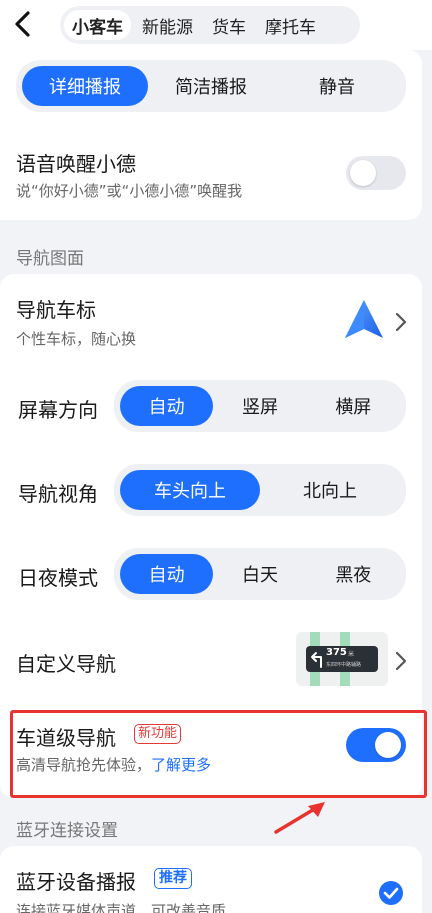 This screenshot has height=913, width=432. Describe the element at coordinates (218, 754) in the screenshot. I see `highlight-box` at that location.